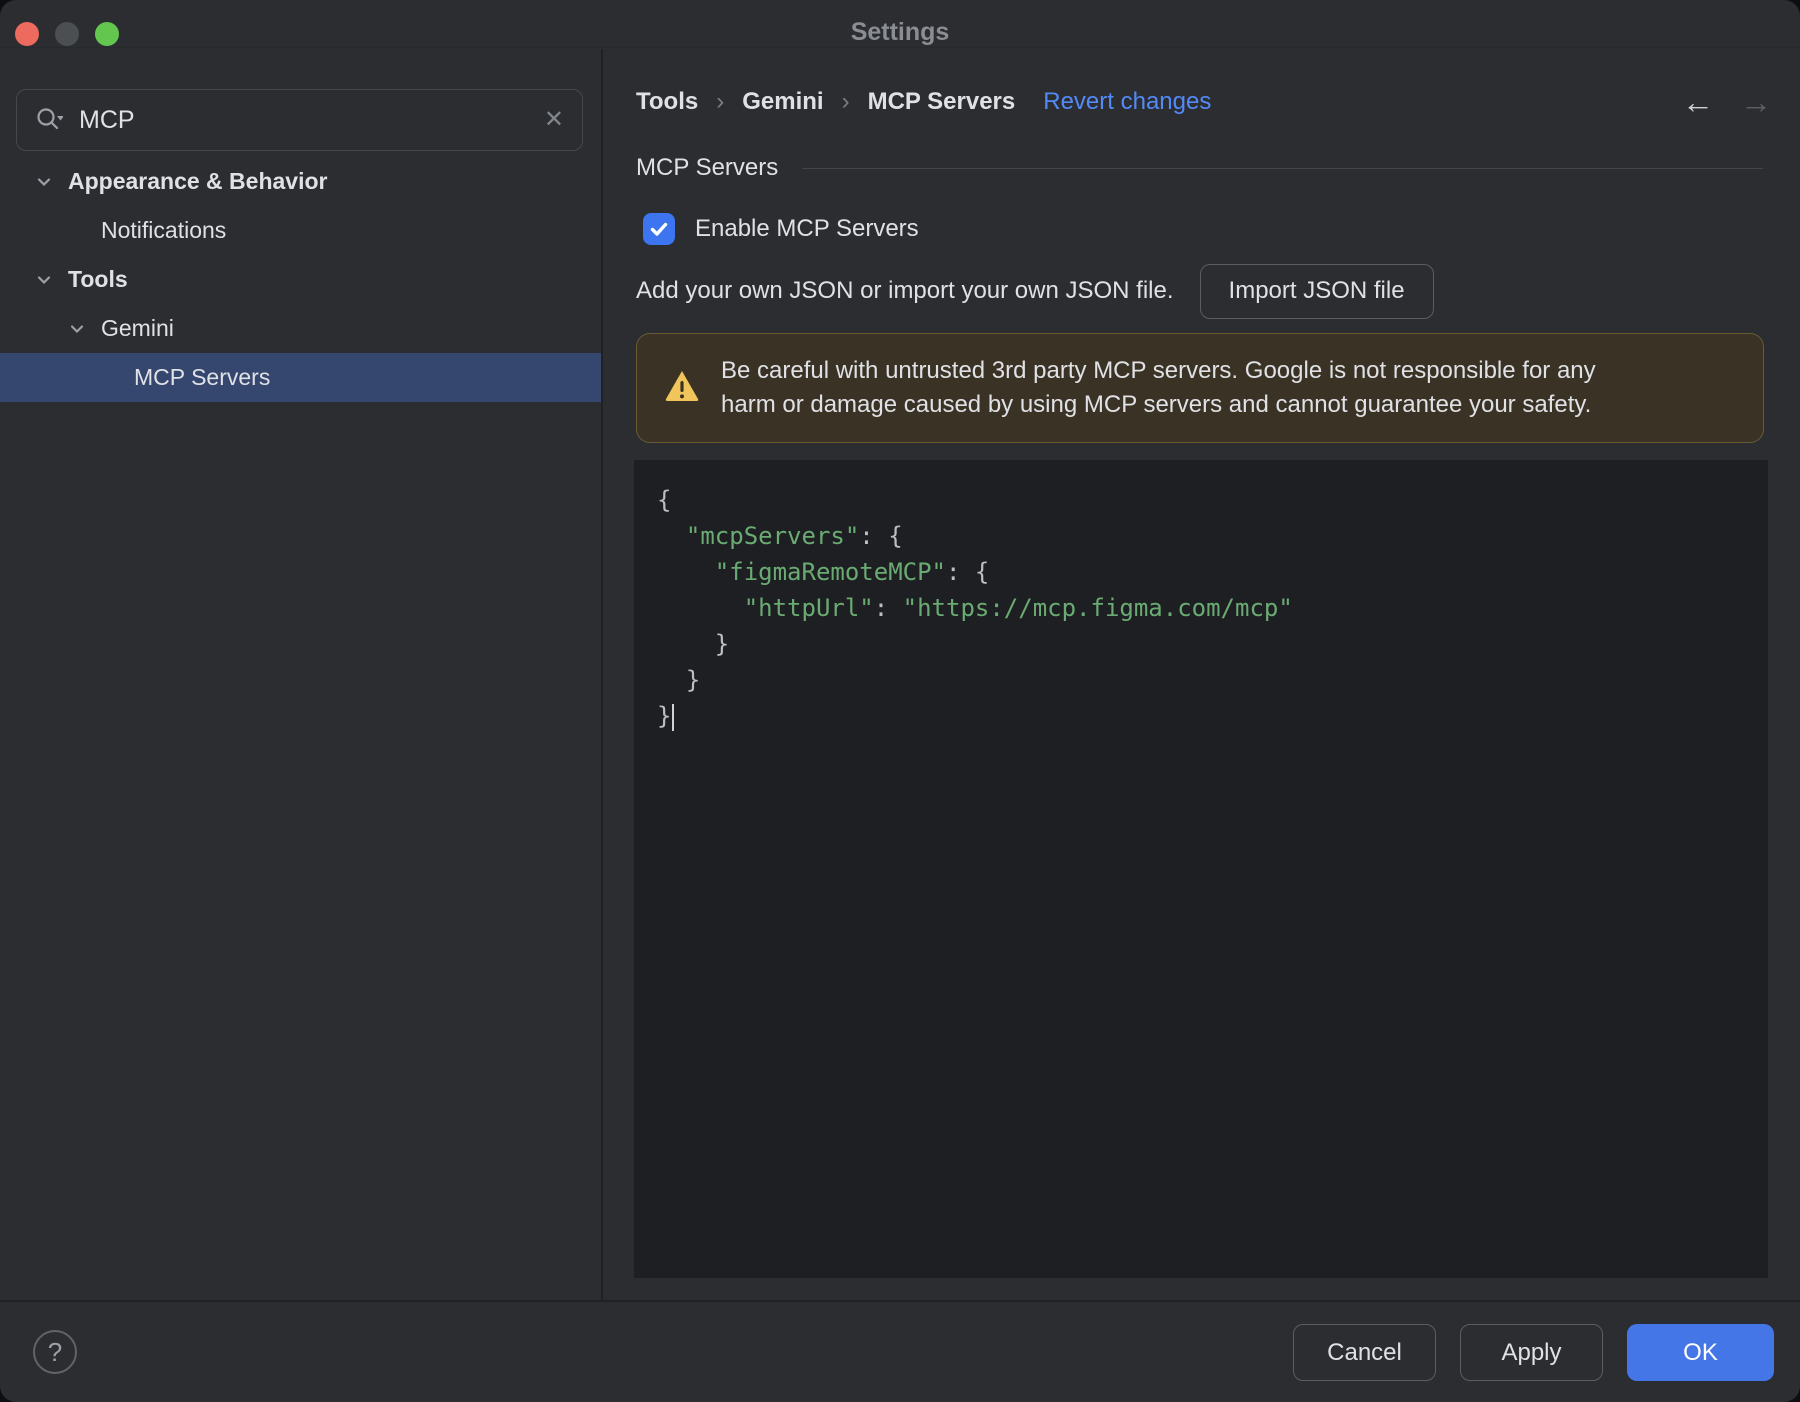 This screenshot has height=1402, width=1800. What do you see at coordinates (300, 328) in the screenshot?
I see `sidebar-item-gemini: Gemini` at bounding box center [300, 328].